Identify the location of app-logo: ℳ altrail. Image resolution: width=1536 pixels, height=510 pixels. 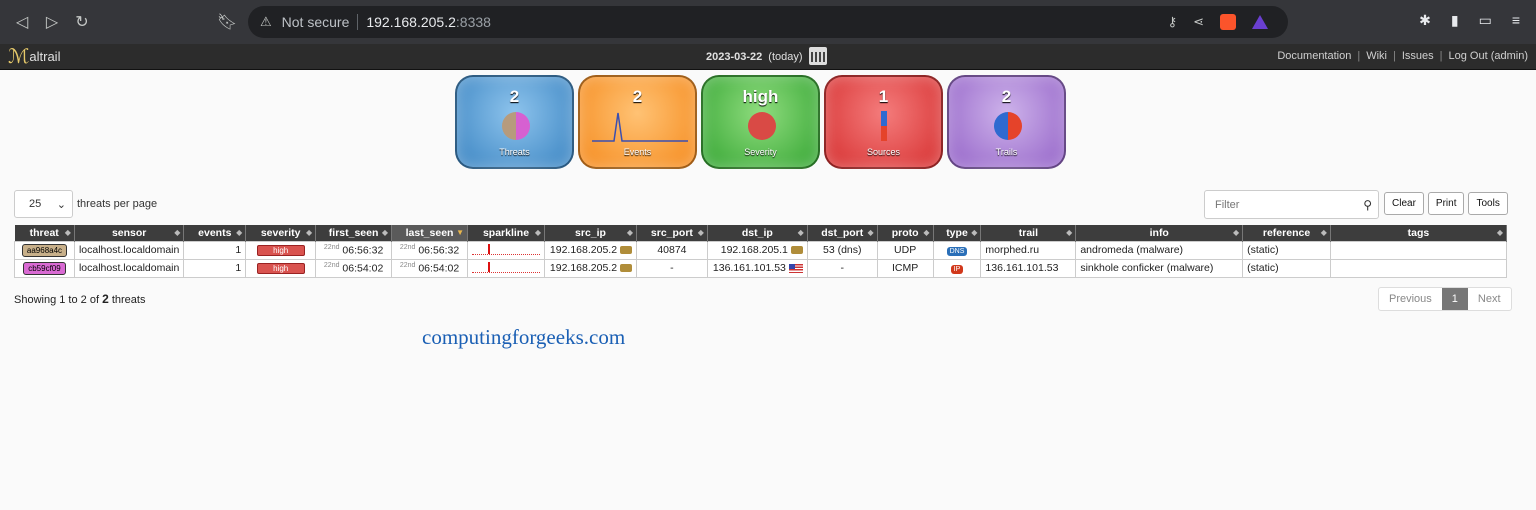
(34, 56).